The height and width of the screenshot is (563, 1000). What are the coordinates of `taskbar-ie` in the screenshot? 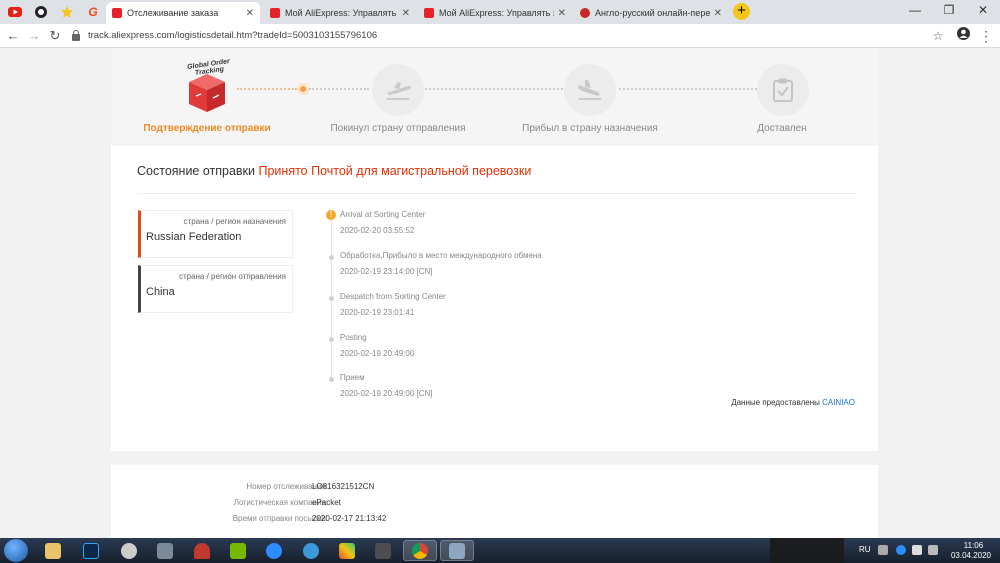 It's located at (311, 550).